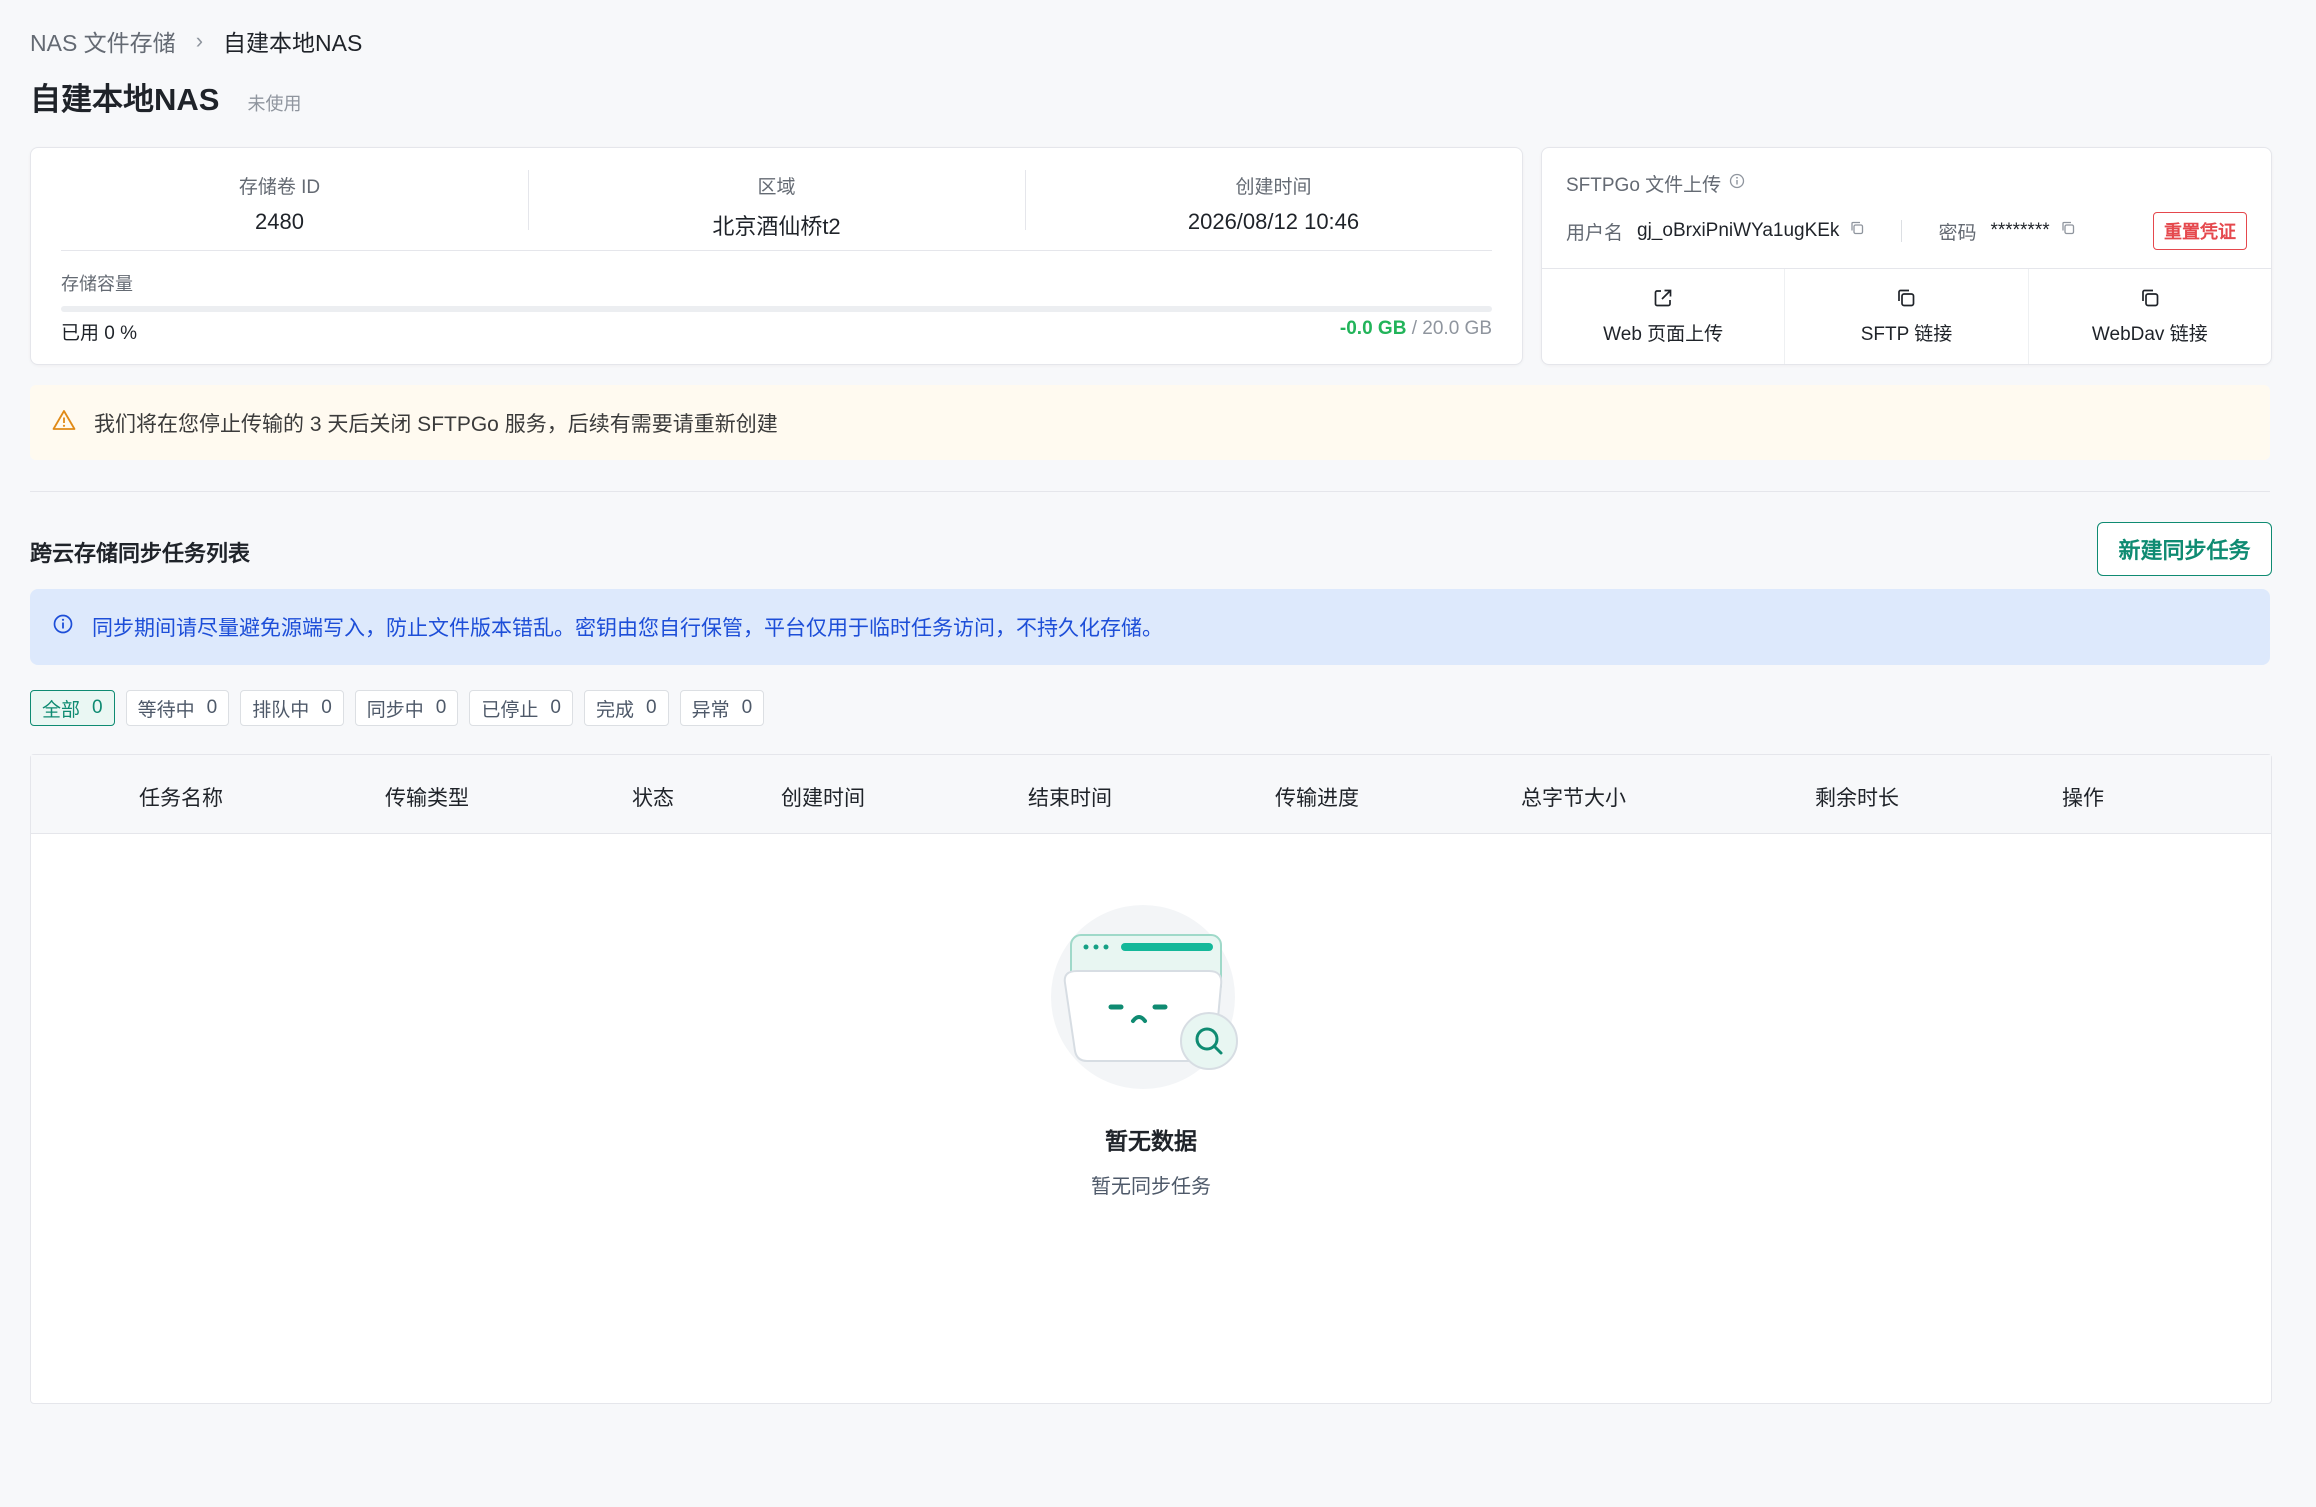 This screenshot has height=1507, width=2316. I want to click on empty-title: 暂无数据, so click(1151, 1141).